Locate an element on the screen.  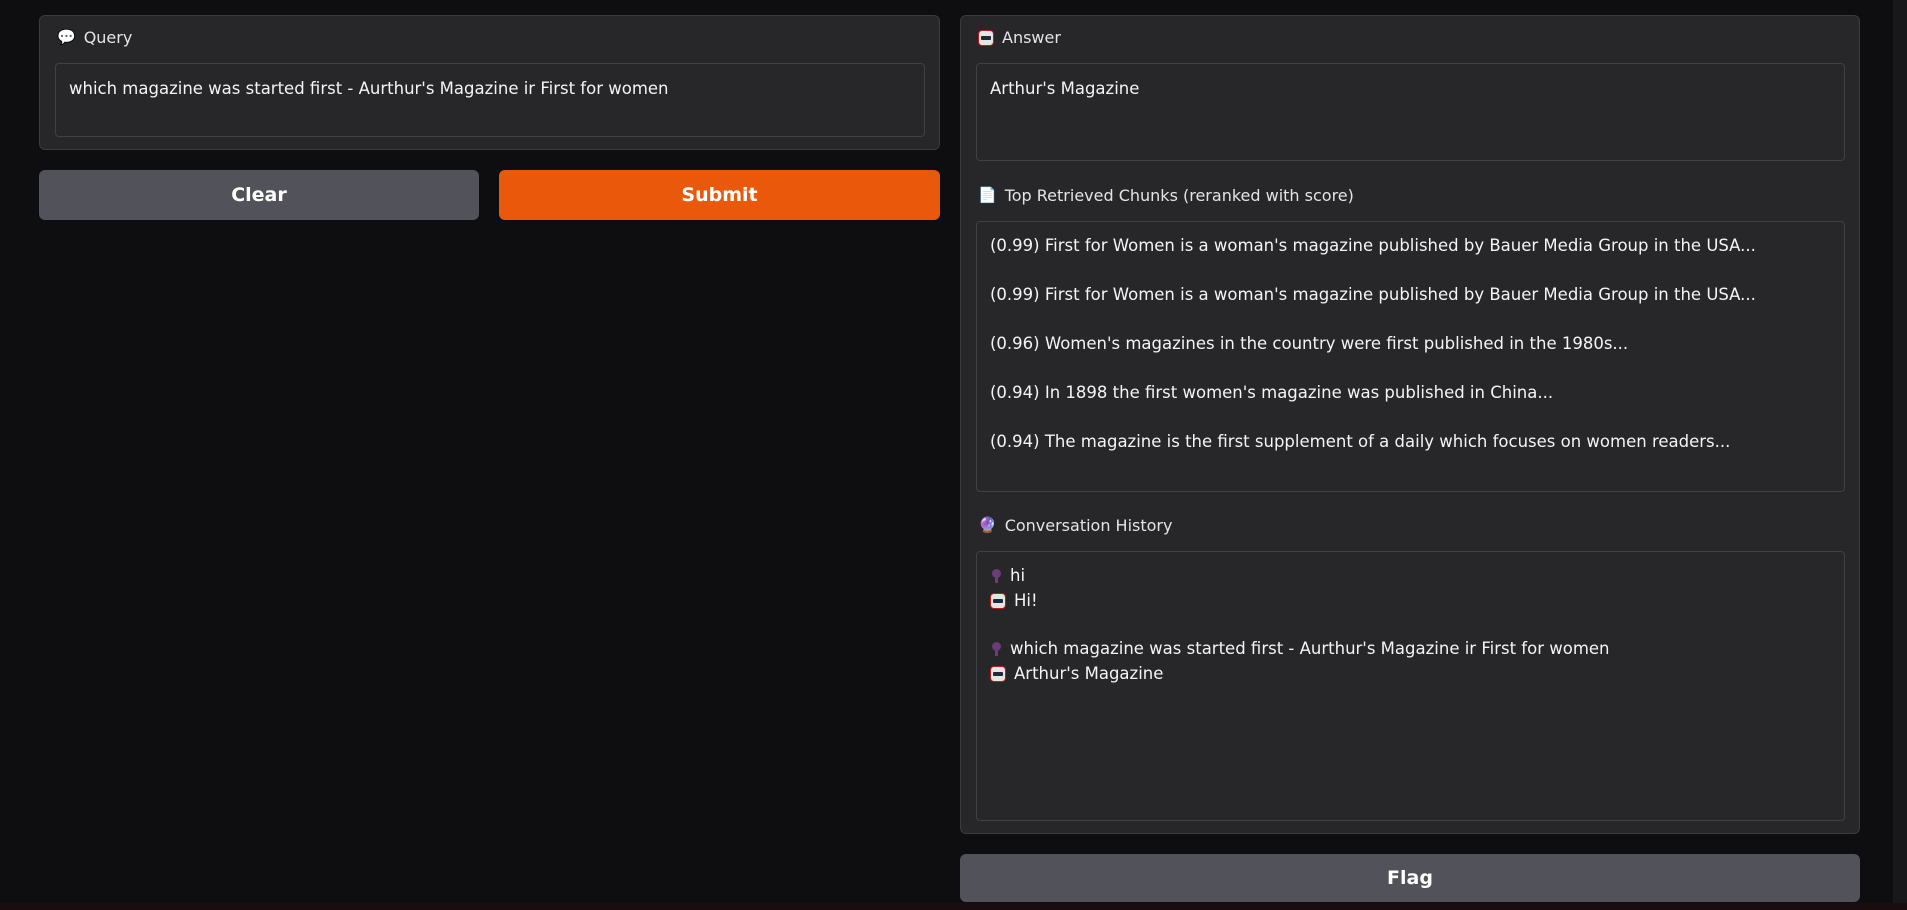
answer-label-text: Answer is located at coordinates (1031, 37).